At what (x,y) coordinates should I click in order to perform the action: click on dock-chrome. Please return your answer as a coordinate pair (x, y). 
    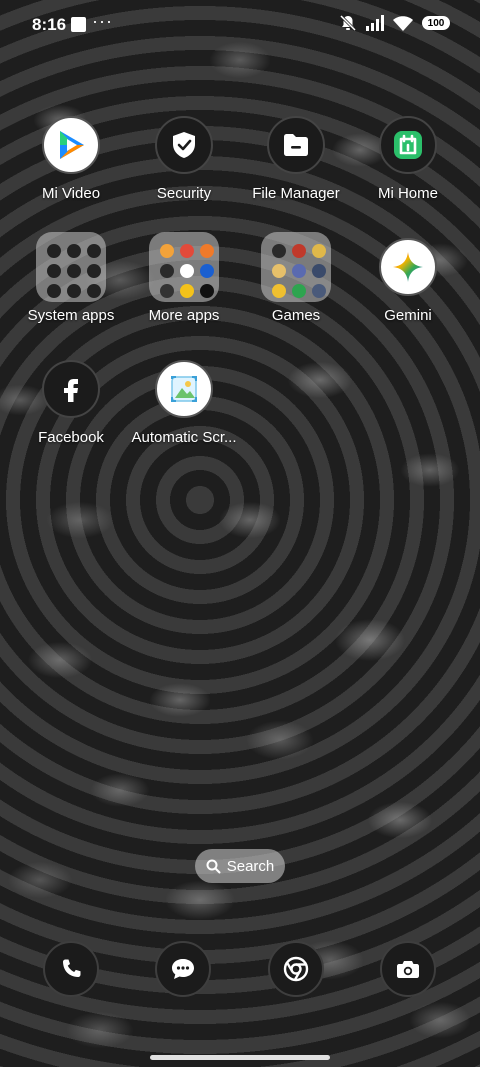
    Looking at the image, I should click on (296, 969).